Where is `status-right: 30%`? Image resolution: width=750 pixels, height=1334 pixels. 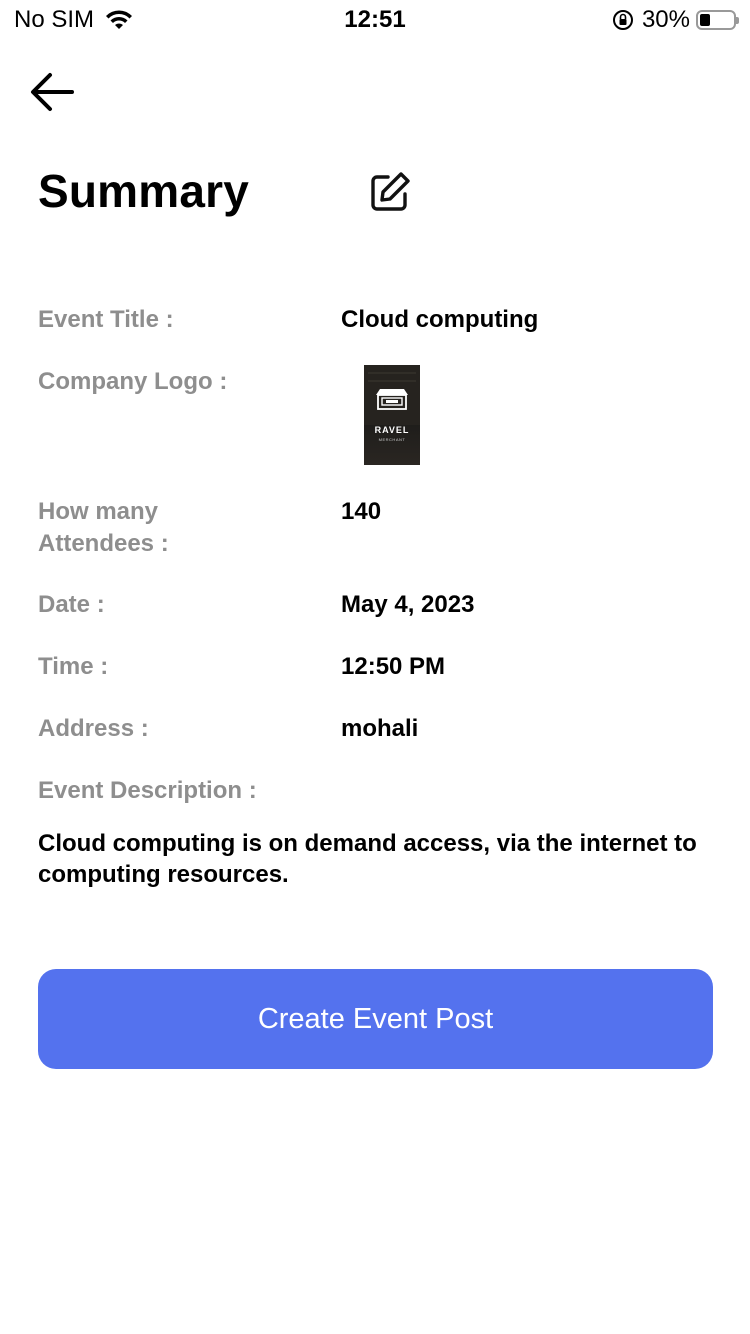
status-right: 30% is located at coordinates (675, 20).